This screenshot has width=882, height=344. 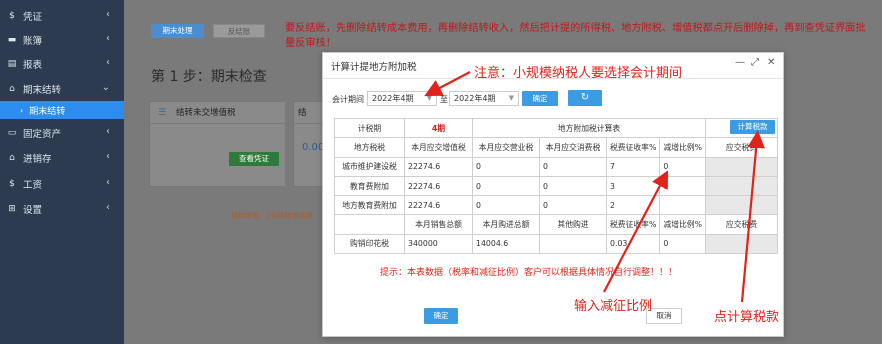 What do you see at coordinates (740, 62) in the screenshot?
I see `minimize-icon: —` at bounding box center [740, 62].